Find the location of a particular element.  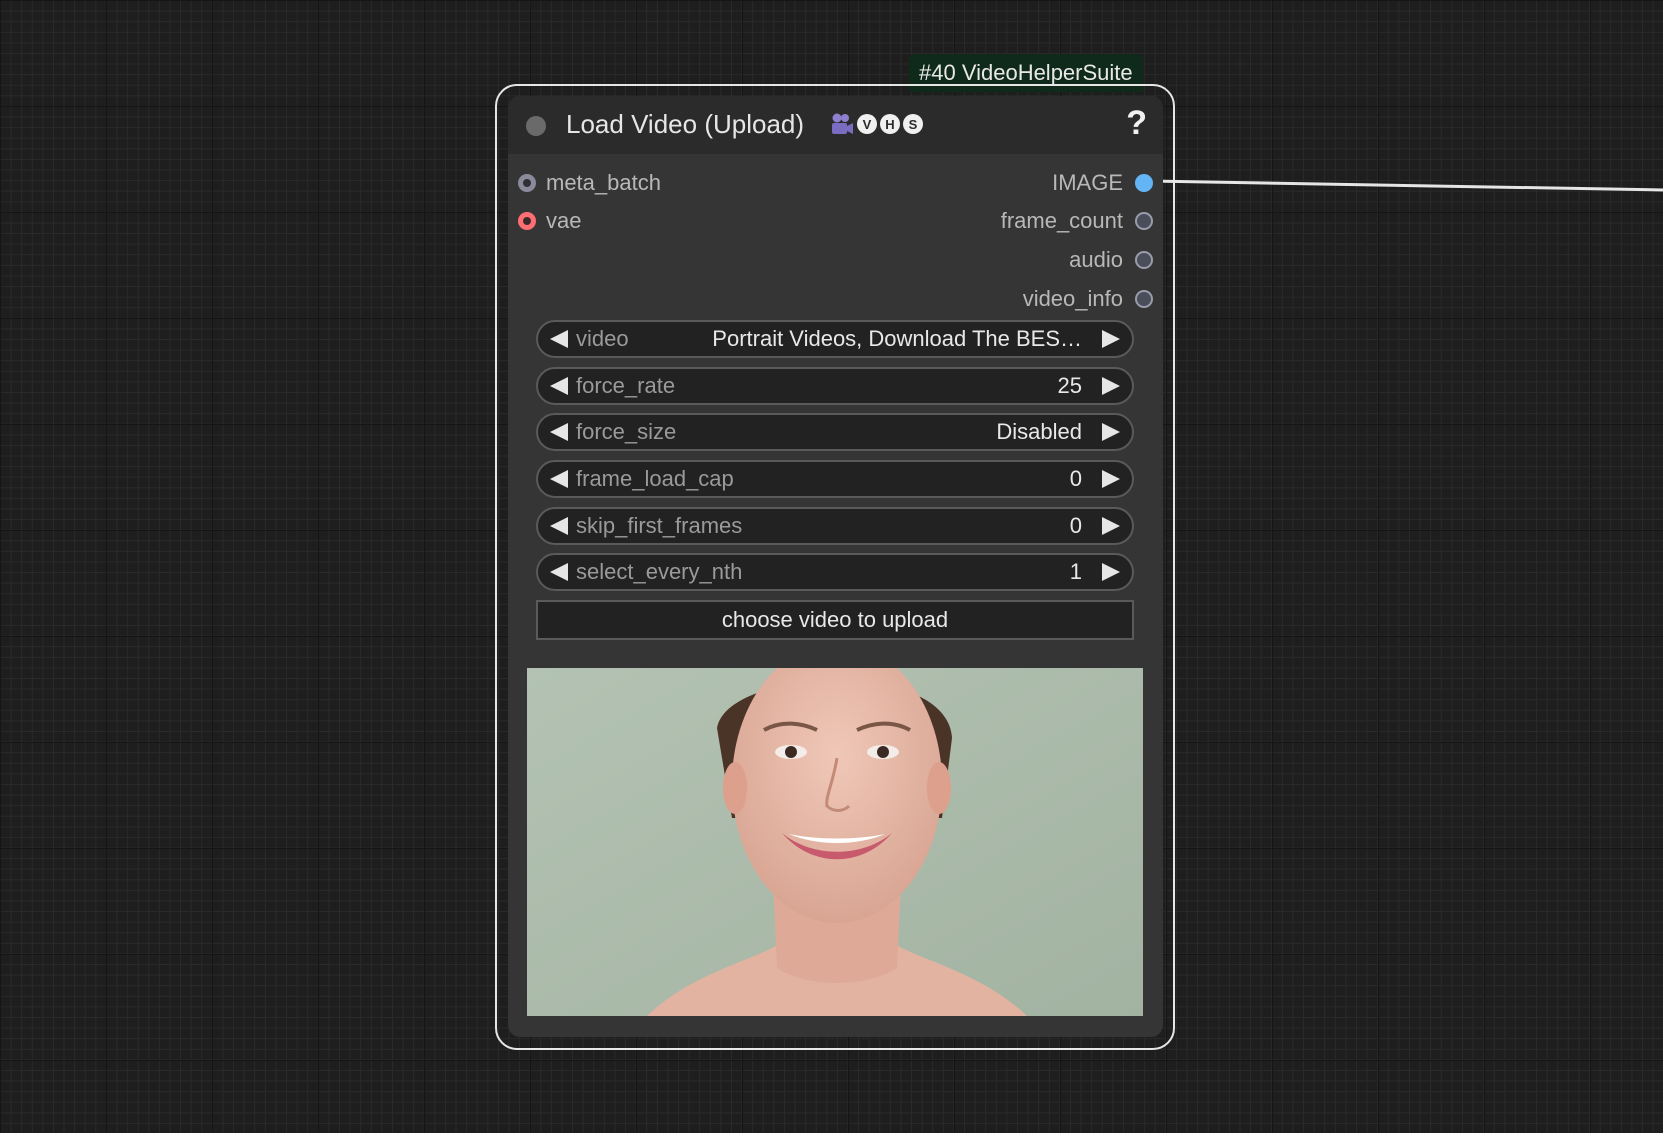

output-slot-video-info: video_info is located at coordinates (1088, 299).